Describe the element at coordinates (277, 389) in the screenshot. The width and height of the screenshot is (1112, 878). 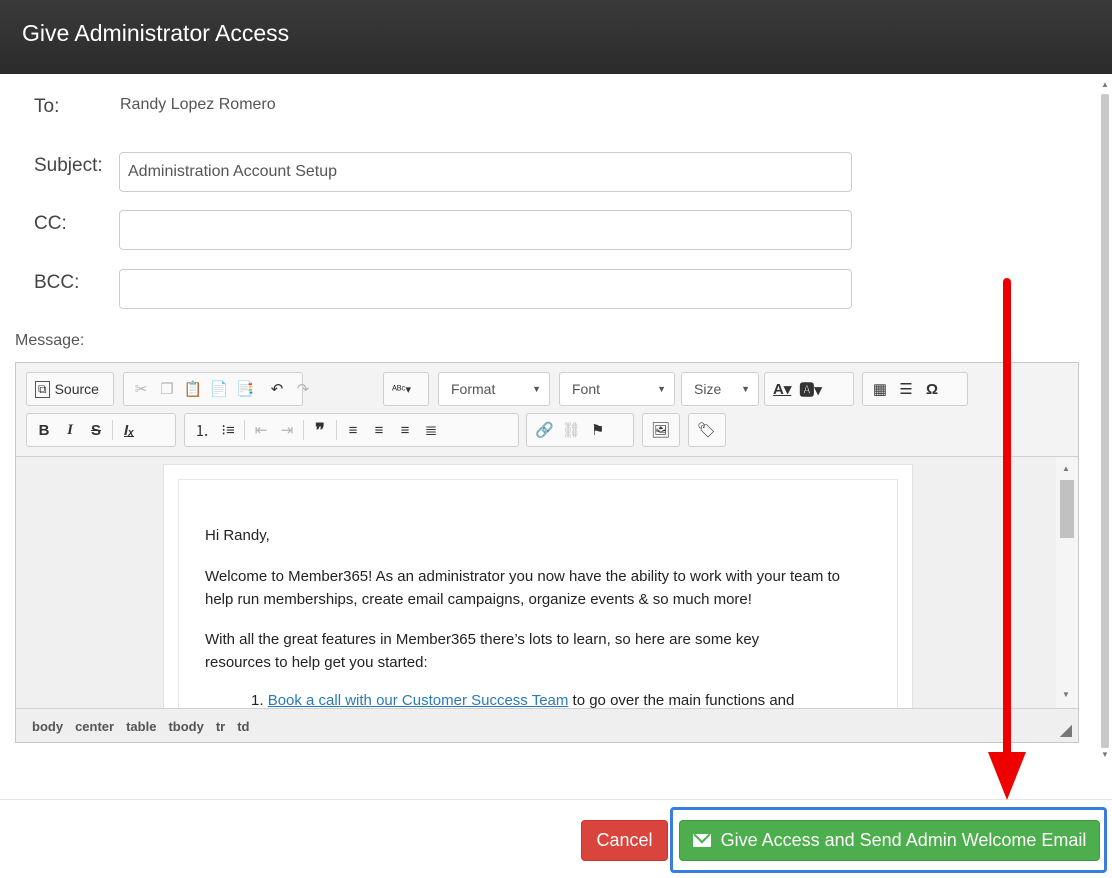
I see `undo-icon: ↶` at that location.